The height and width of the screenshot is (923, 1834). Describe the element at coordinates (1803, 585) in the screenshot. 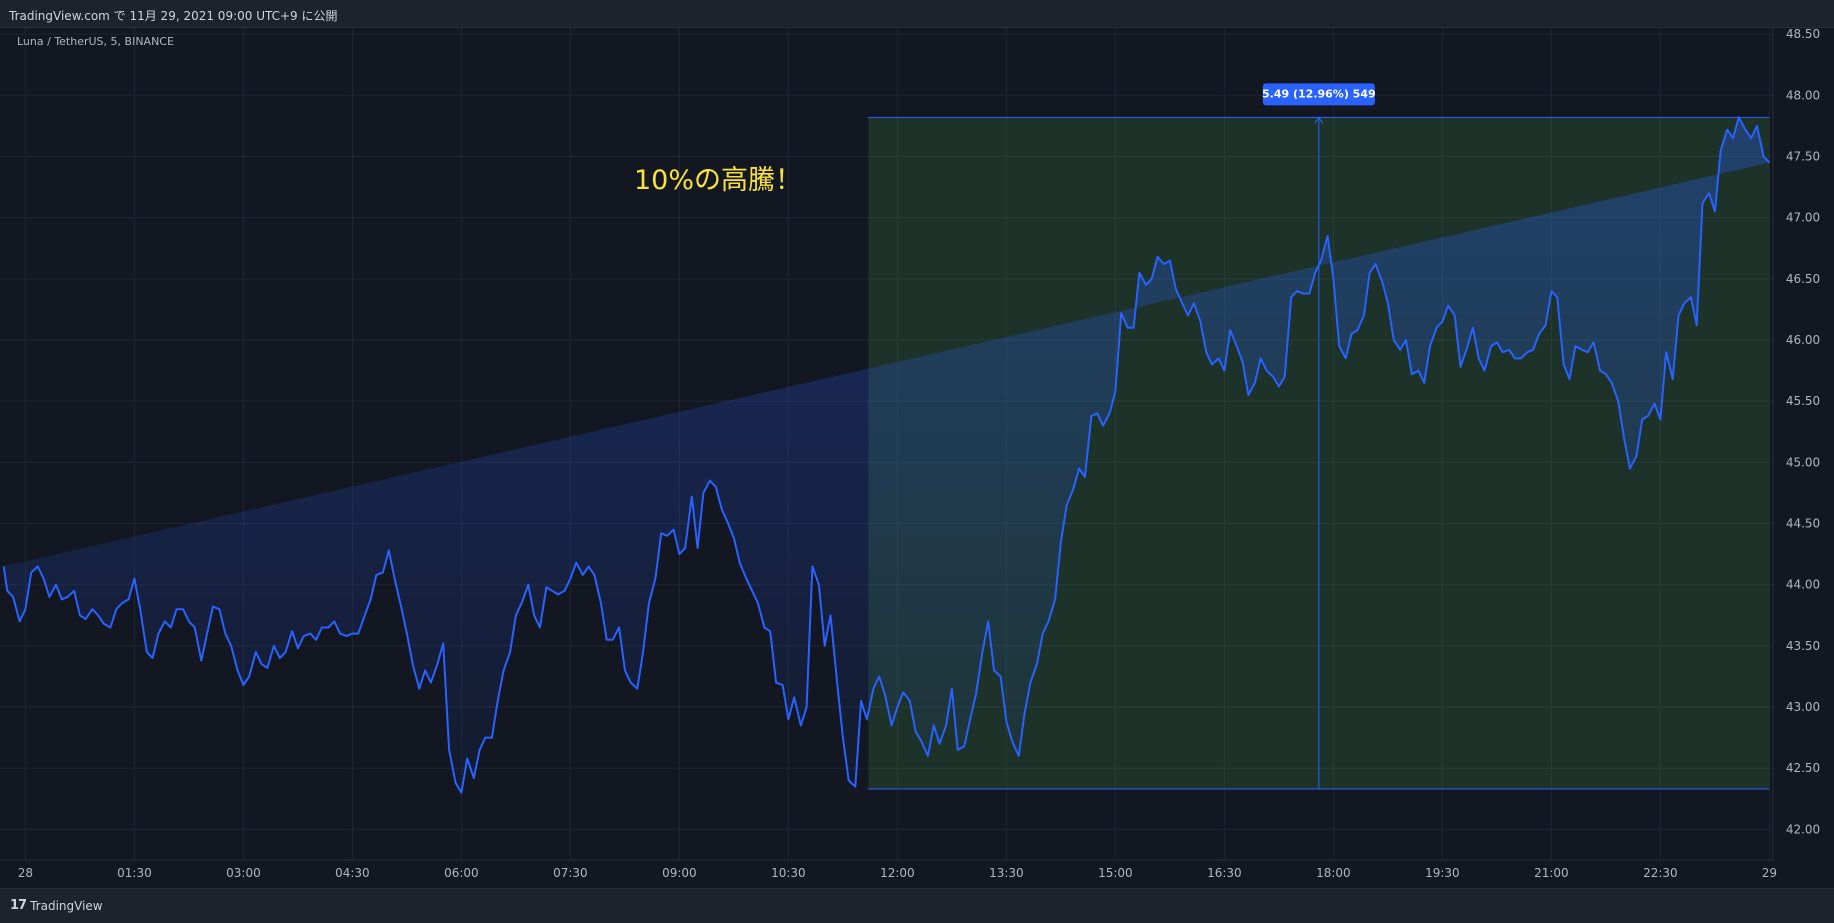

I see `y-tick-label: 44.00` at that location.